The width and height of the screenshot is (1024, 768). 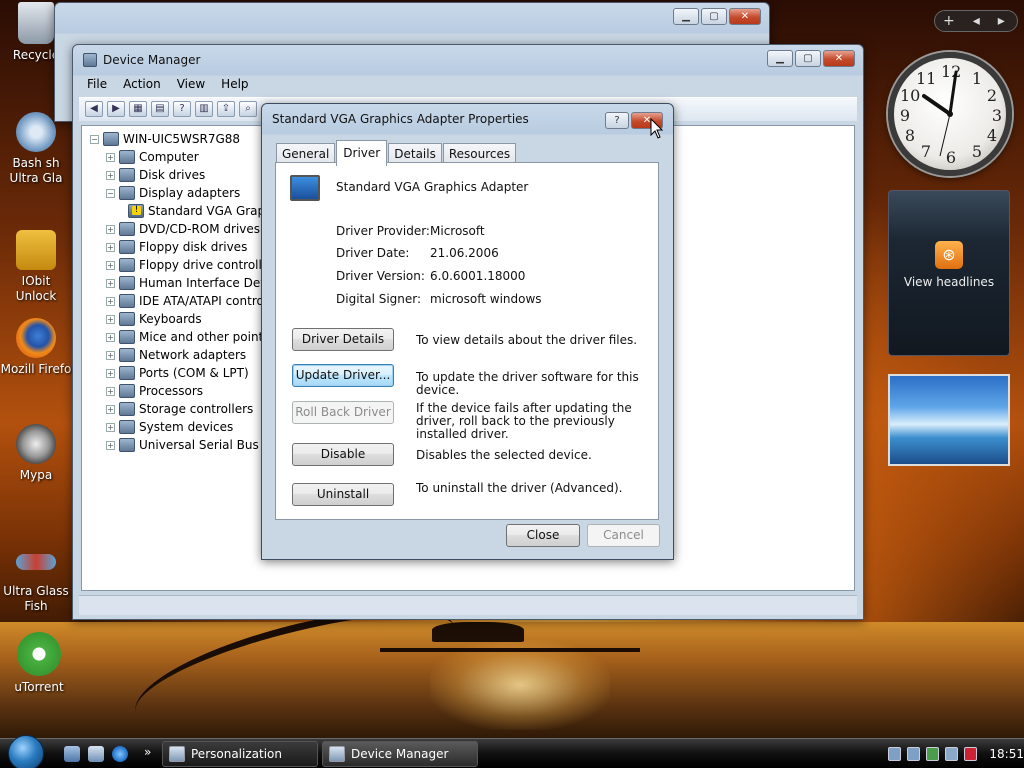 What do you see at coordinates (949, 282) in the screenshot?
I see `view-headlines-label: View headlines` at bounding box center [949, 282].